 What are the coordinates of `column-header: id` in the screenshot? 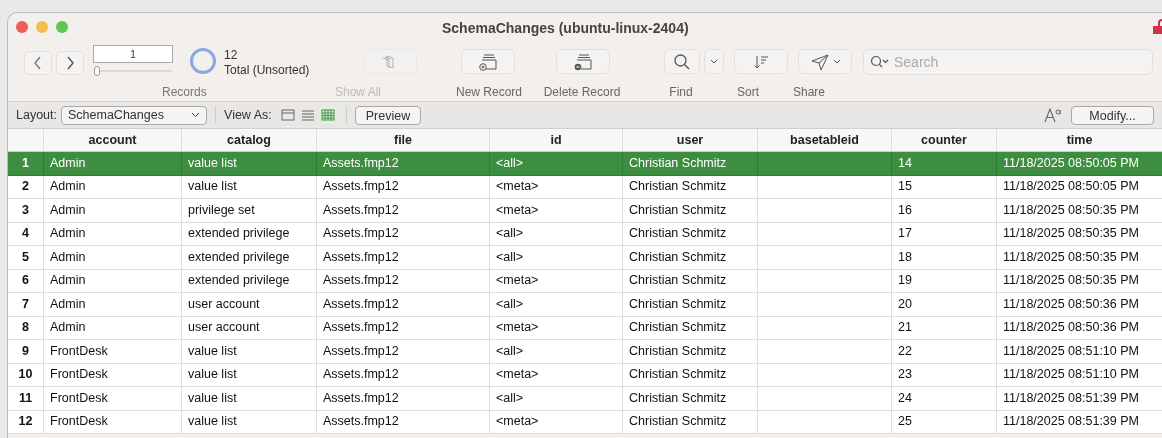 It's located at (556, 140).